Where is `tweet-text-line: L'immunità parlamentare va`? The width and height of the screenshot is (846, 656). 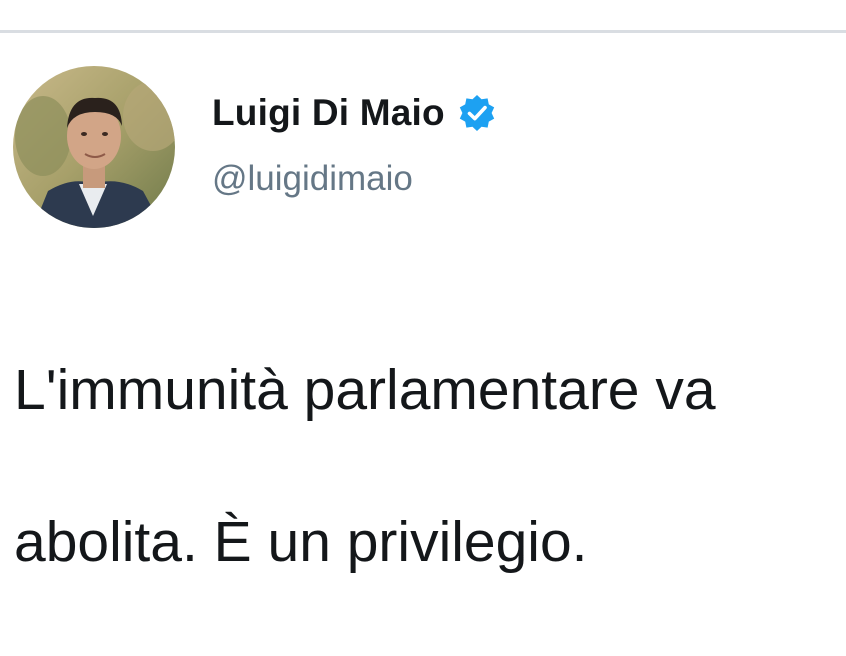 tweet-text-line: L'immunità parlamentare va is located at coordinates (365, 390).